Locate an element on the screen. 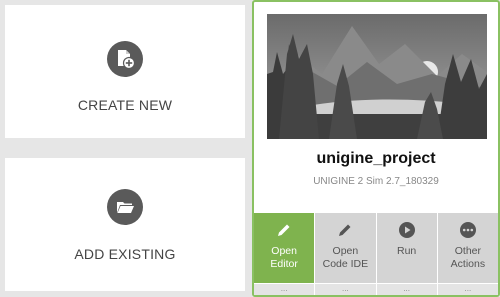 Image resolution: width=500 pixels, height=297 pixels. project-name: unigine_project is located at coordinates (376, 158).